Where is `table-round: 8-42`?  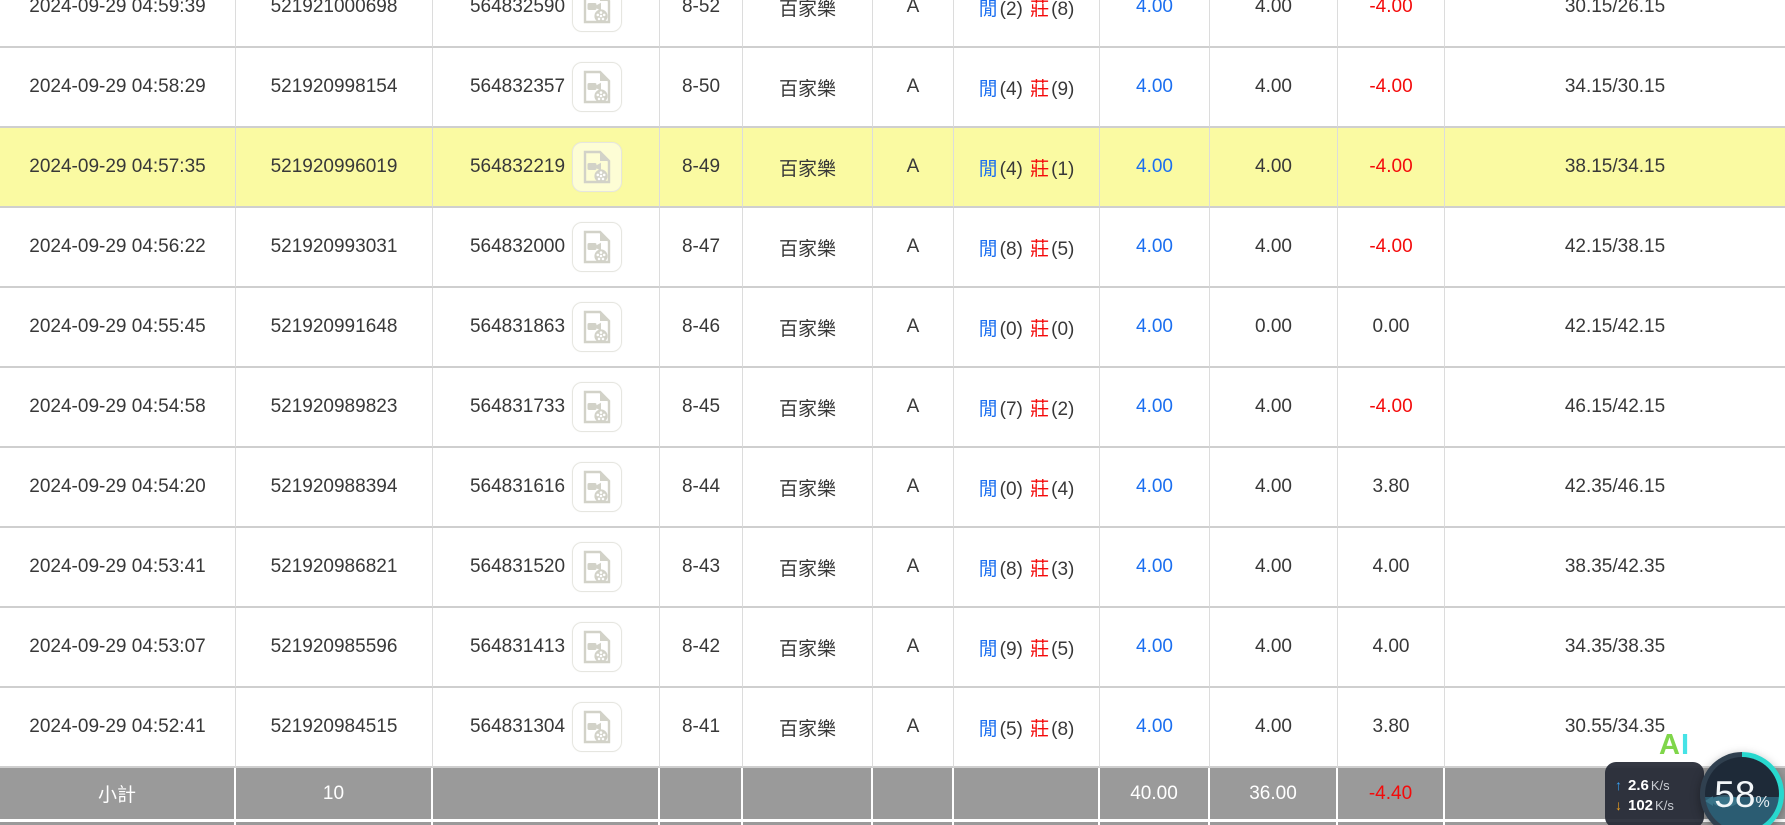 table-round: 8-42 is located at coordinates (701, 646).